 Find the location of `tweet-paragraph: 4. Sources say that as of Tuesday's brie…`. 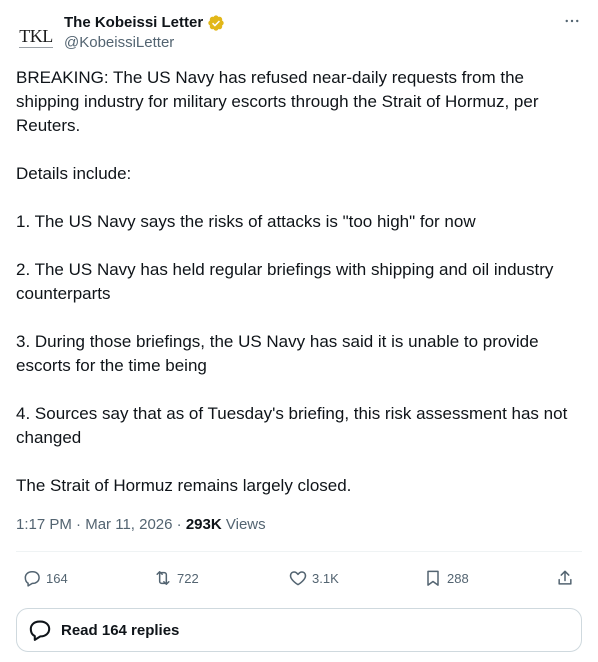

tweet-paragraph: 4. Sources say that as of Tuesday's brie… is located at coordinates (292, 425).